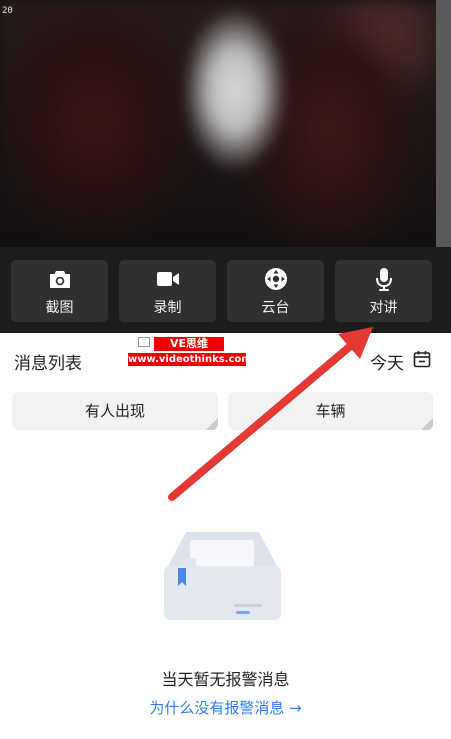  What do you see at coordinates (167, 308) in the screenshot?
I see `record-label: 录制` at bounding box center [167, 308].